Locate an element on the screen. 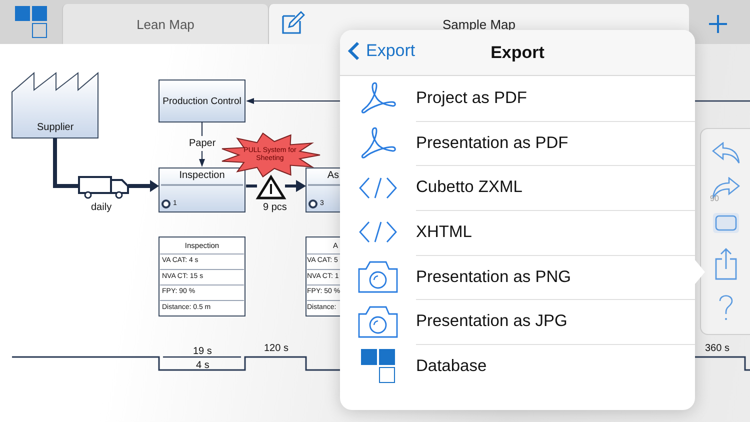 The image size is (750, 422). timeline-label: 4 s is located at coordinates (203, 365).